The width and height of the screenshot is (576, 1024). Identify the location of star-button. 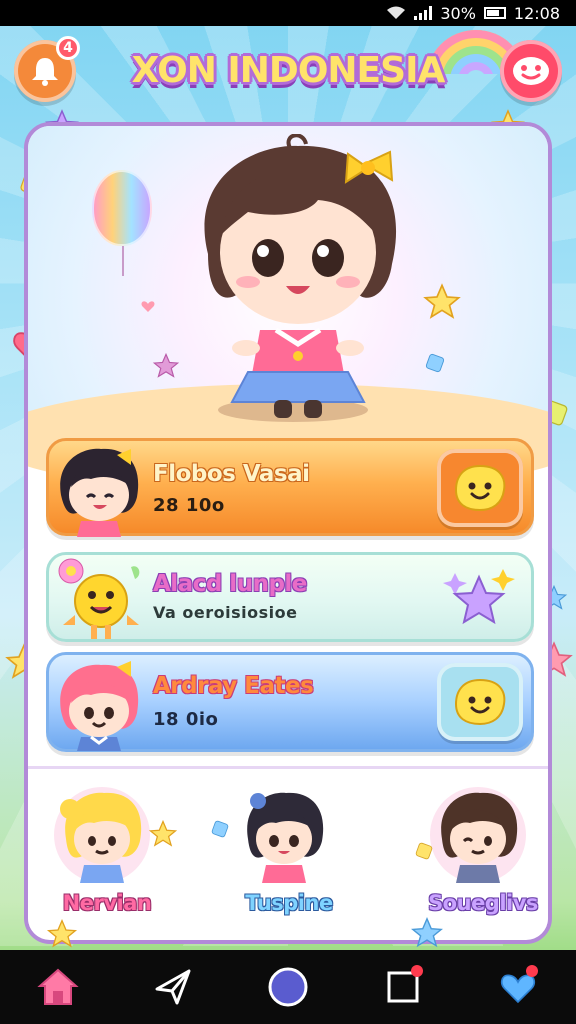
(480, 600).